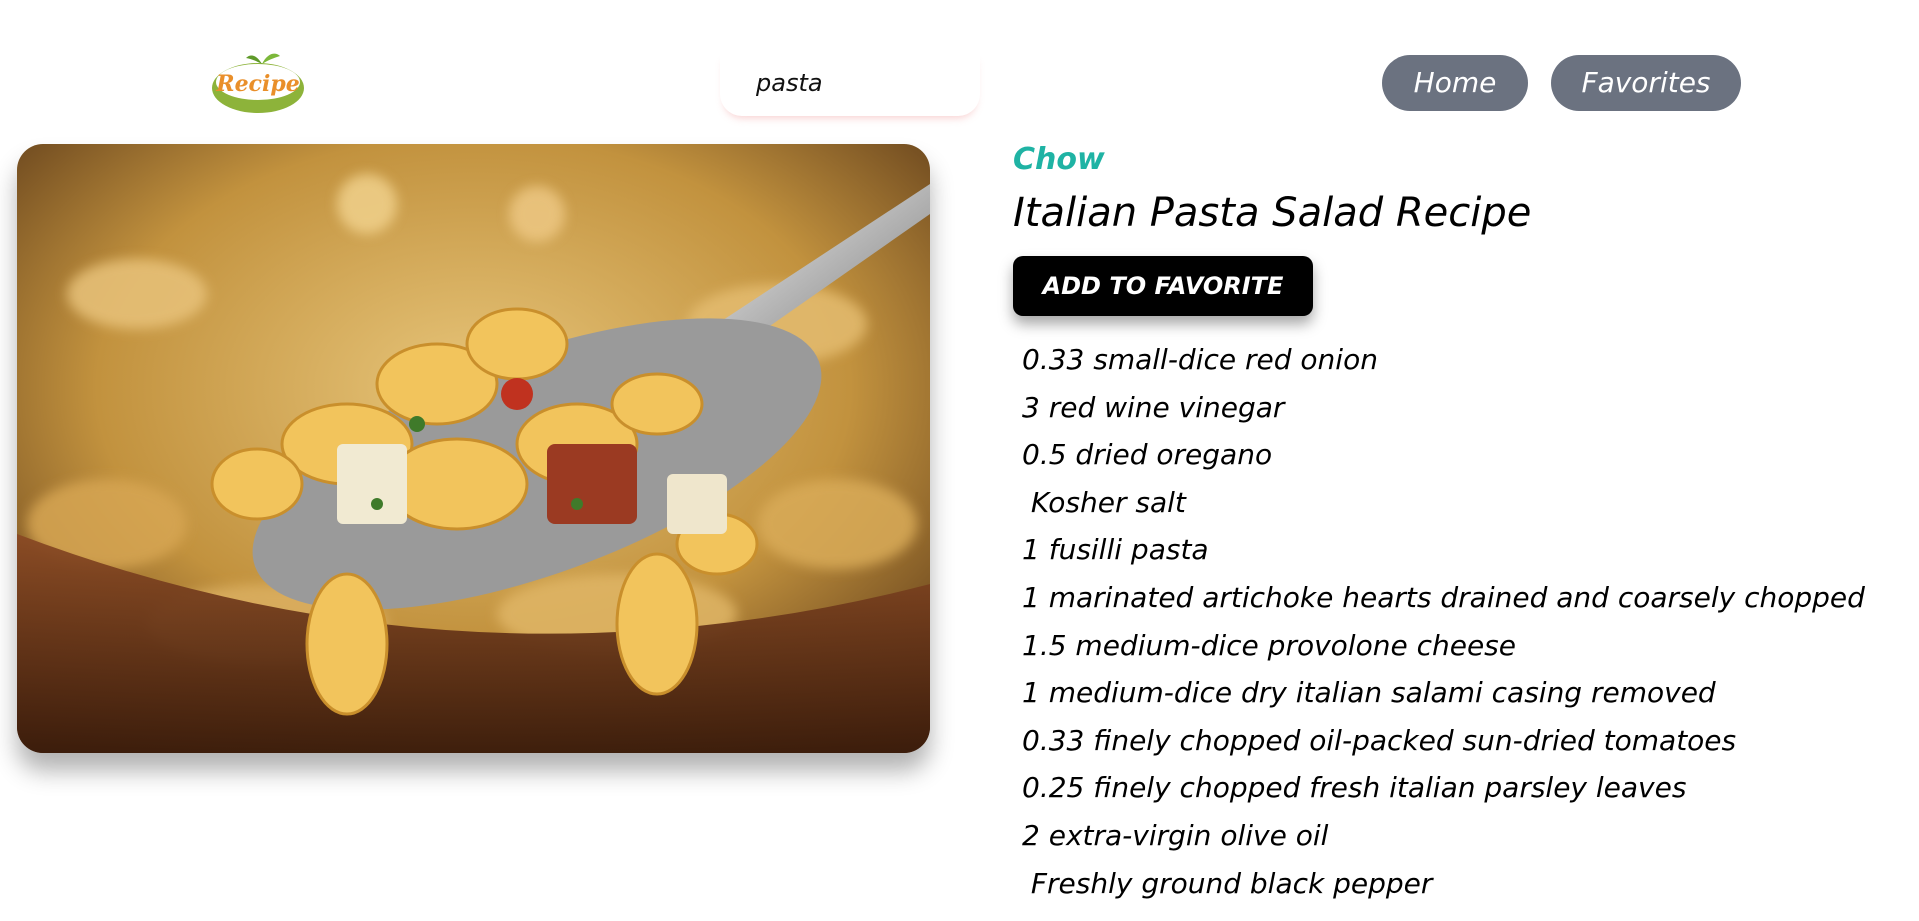 The height and width of the screenshot is (921, 1919). I want to click on search-box, so click(850, 84).